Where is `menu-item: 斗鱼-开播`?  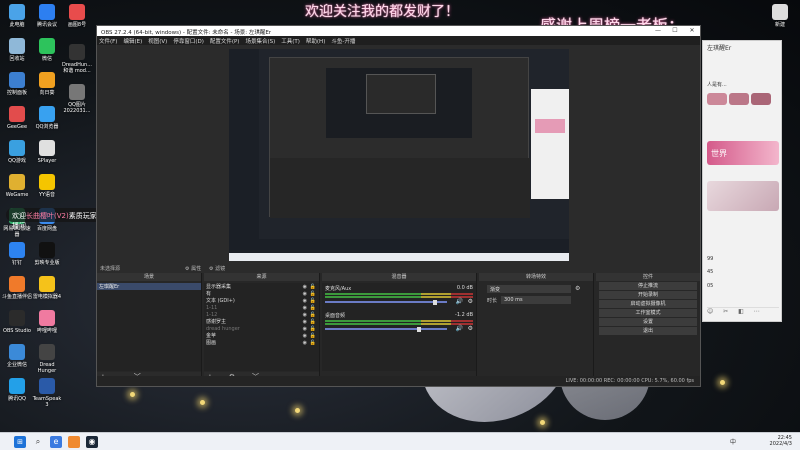 menu-item: 斗鱼-开播 is located at coordinates (343, 41).